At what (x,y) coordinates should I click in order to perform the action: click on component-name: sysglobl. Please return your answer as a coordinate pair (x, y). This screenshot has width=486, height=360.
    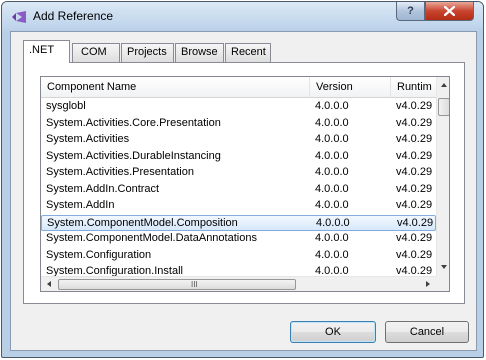
    Looking at the image, I should click on (66, 106).